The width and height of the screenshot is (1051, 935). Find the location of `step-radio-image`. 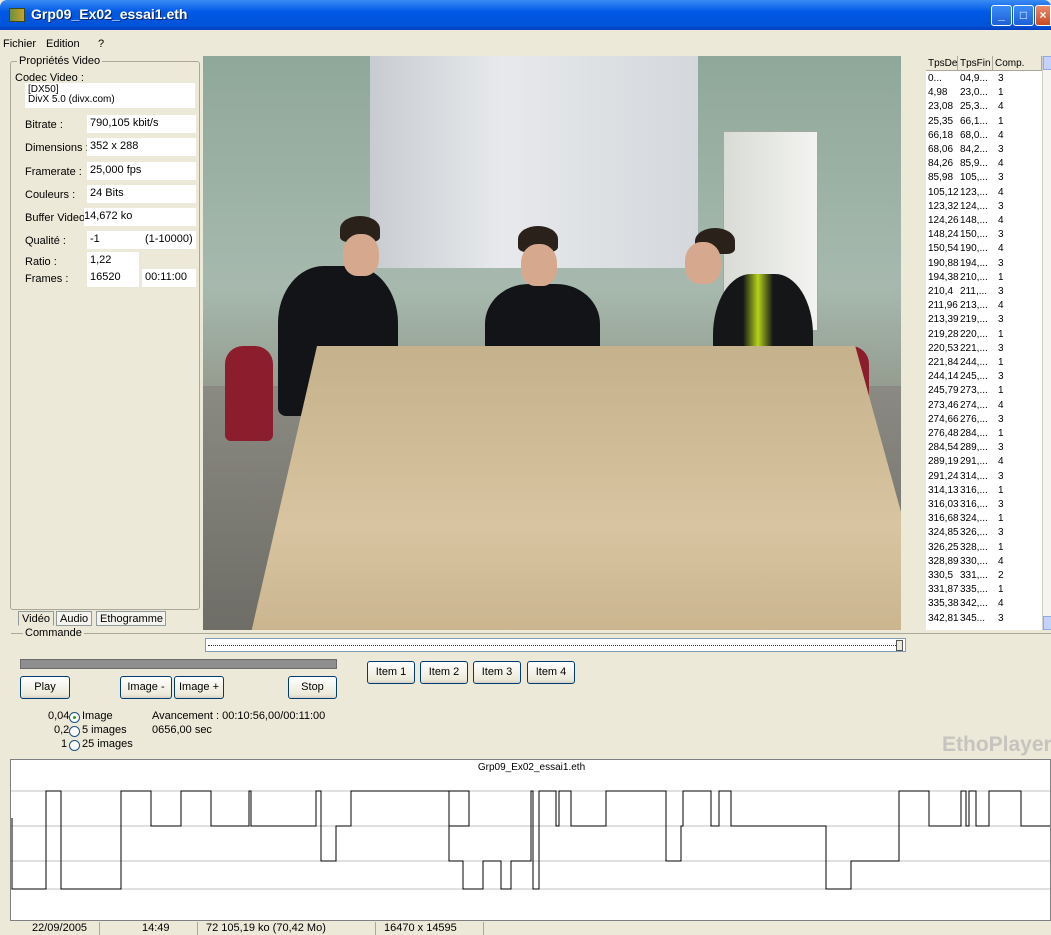

step-radio-image is located at coordinates (74, 717).